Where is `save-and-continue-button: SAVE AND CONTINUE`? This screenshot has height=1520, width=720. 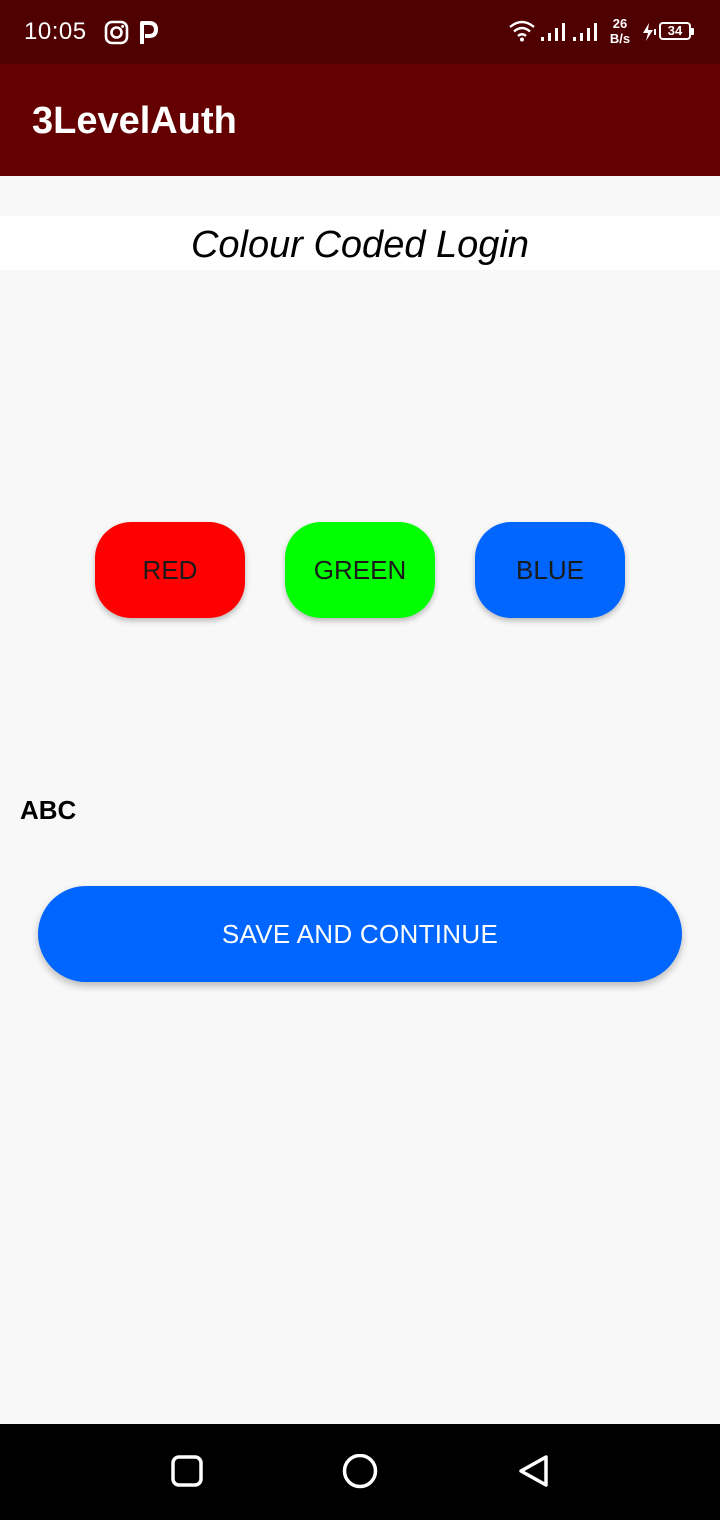
save-and-continue-button: SAVE AND CONTINUE is located at coordinates (360, 934).